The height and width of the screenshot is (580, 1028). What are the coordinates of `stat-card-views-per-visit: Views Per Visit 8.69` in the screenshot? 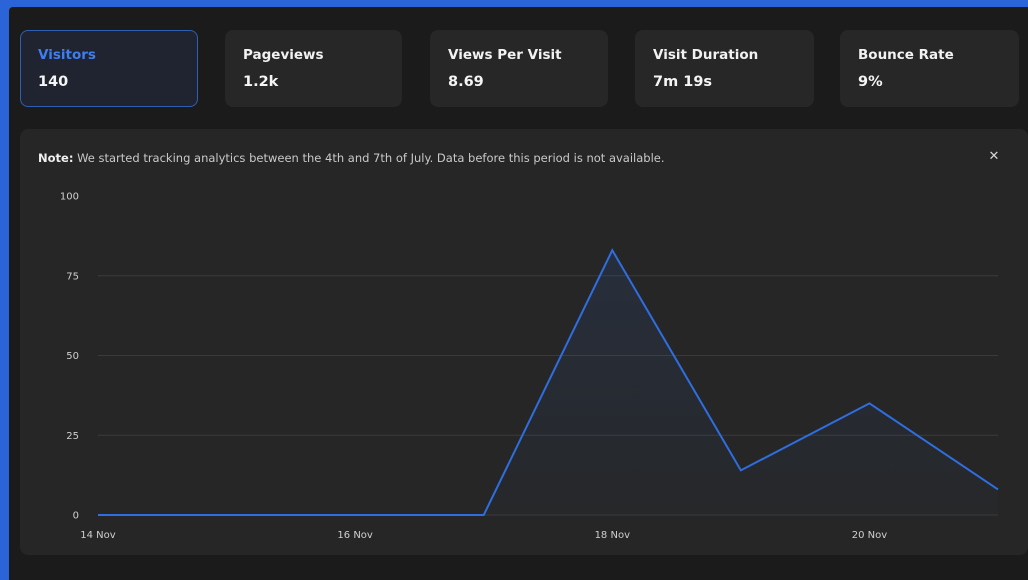 It's located at (519, 68).